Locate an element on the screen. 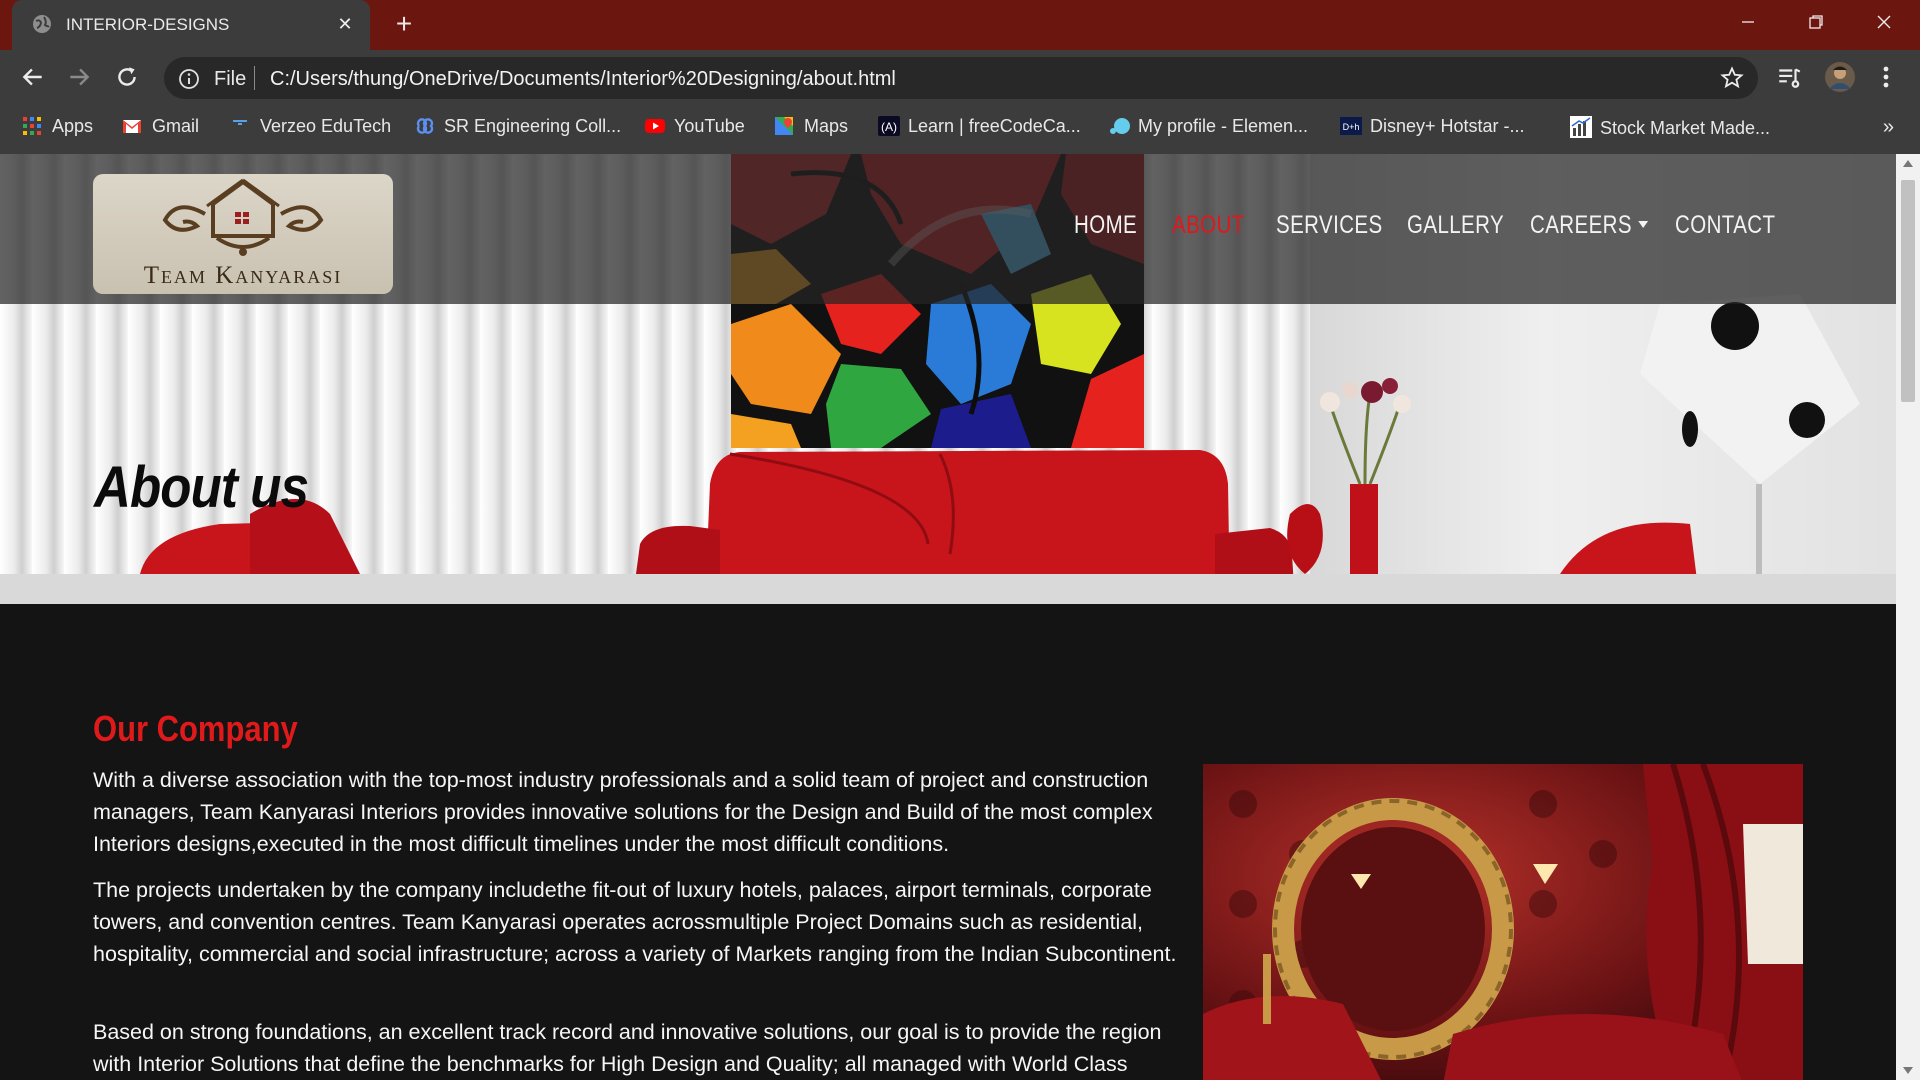 The height and width of the screenshot is (1080, 1920). scroll-down-arrow-icon is located at coordinates (1908, 1070).